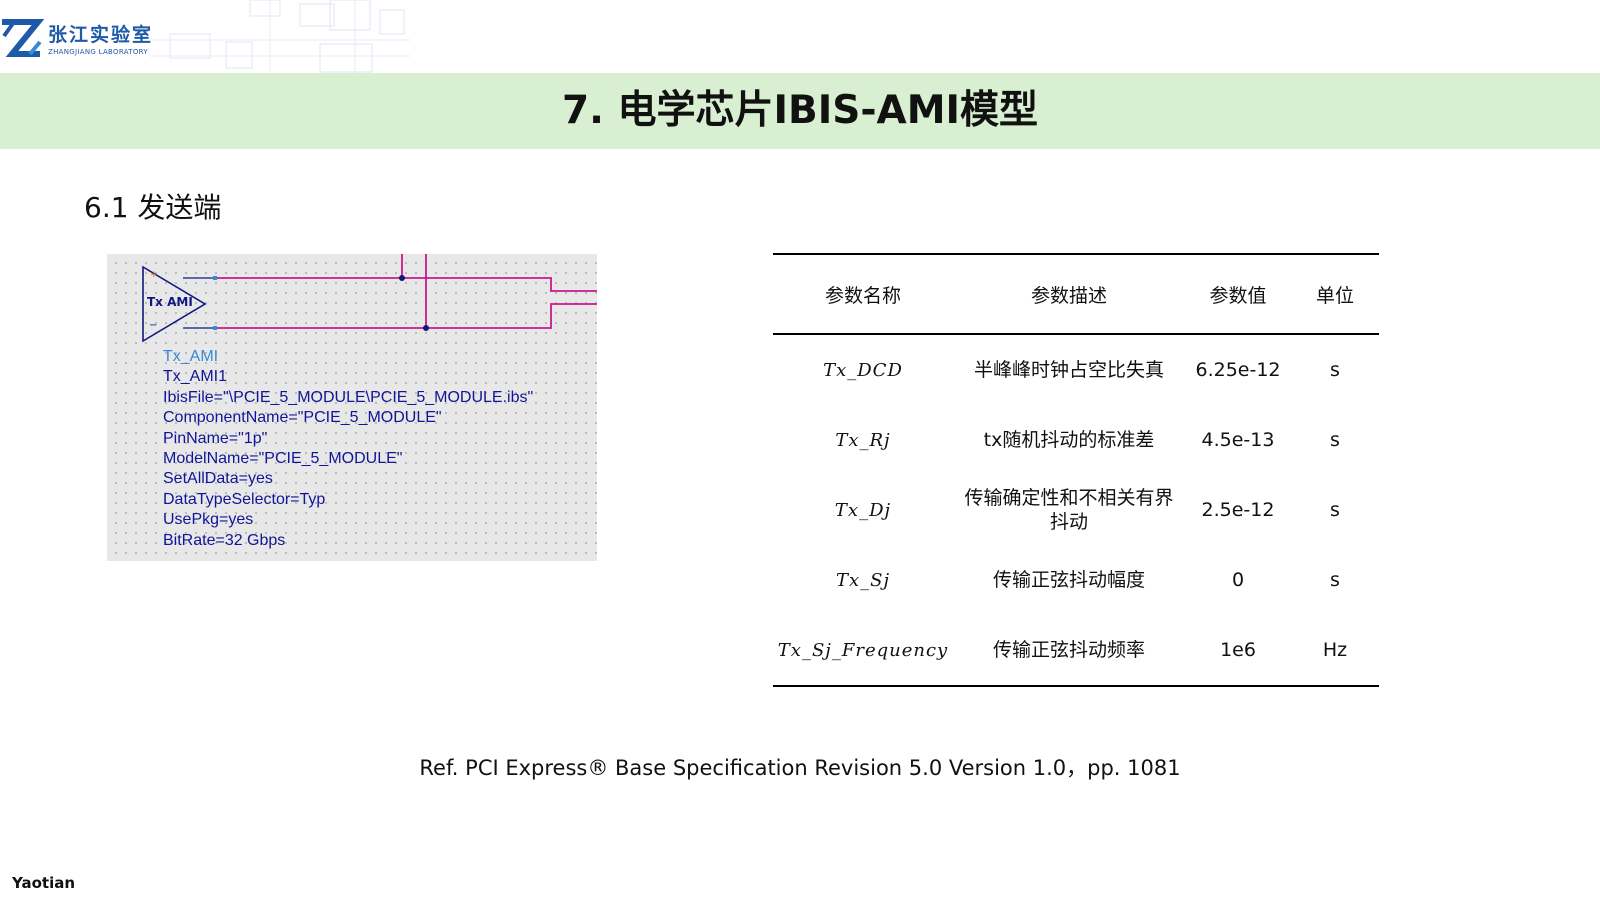 Image resolution: width=1600 pixels, height=900 pixels. I want to click on property-line: BitRate=32 Gbps, so click(224, 540).